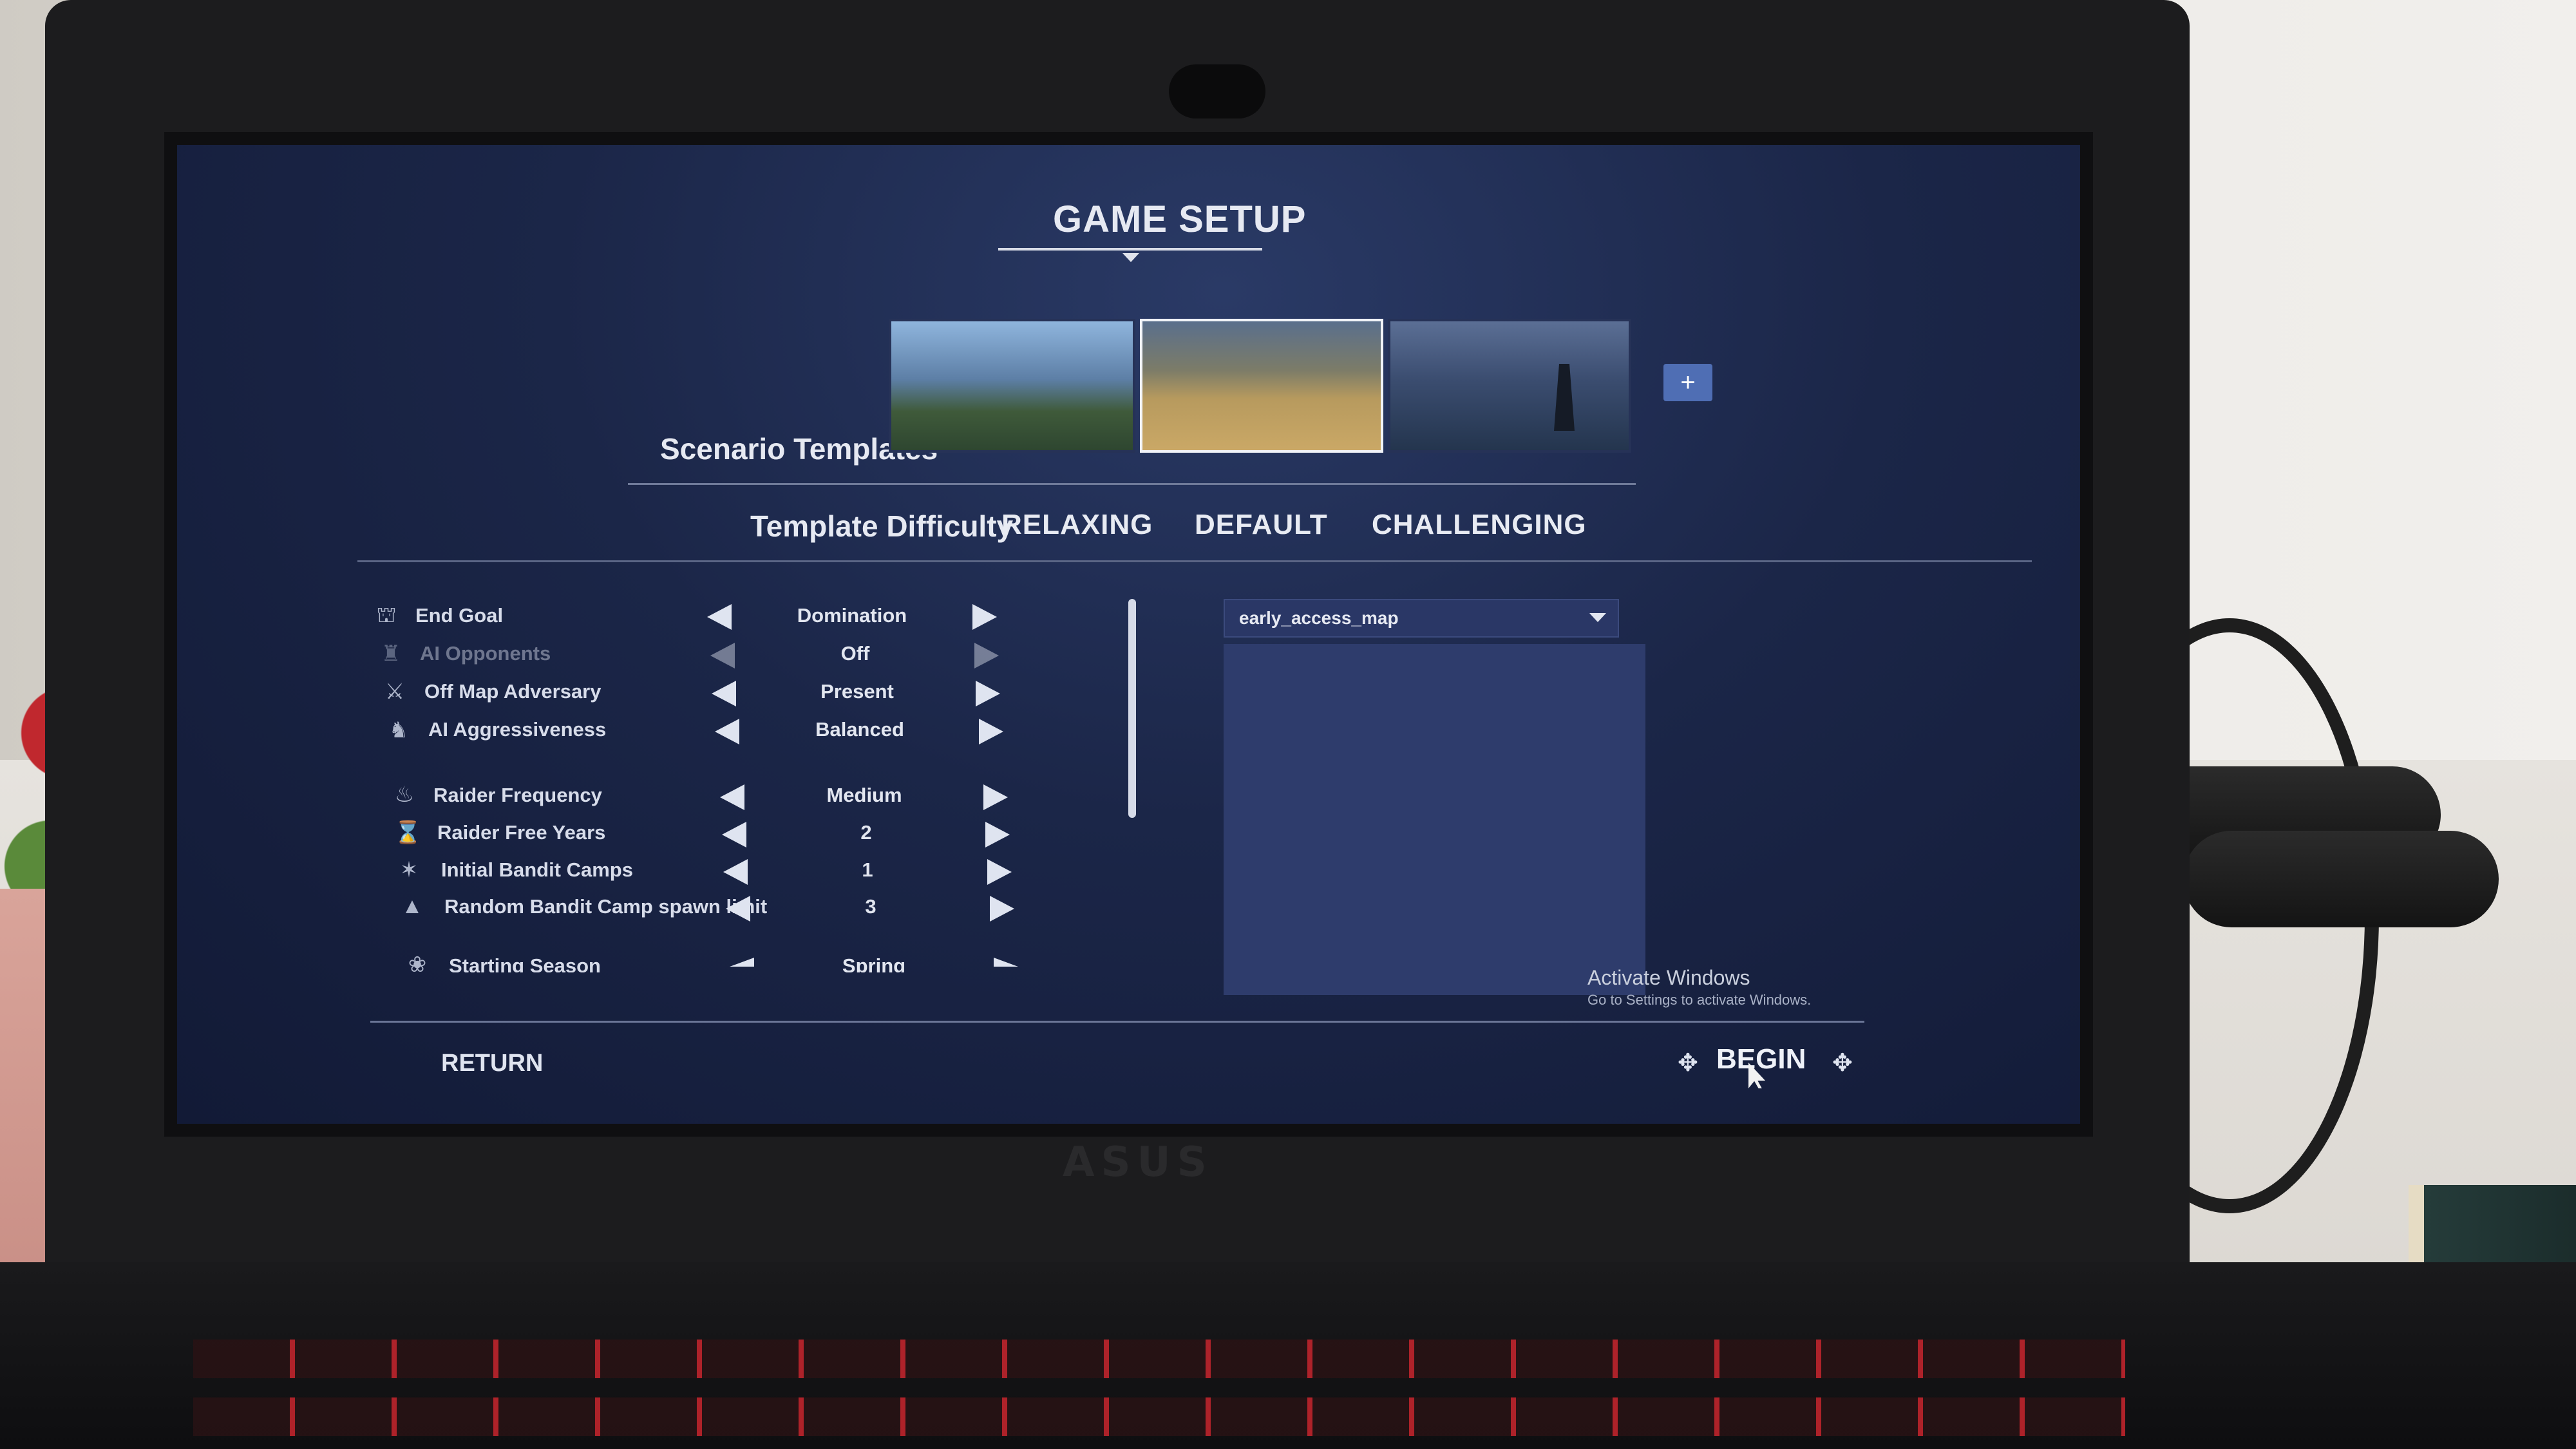  Describe the element at coordinates (1130, 249) in the screenshot. I see `title-divider` at that location.